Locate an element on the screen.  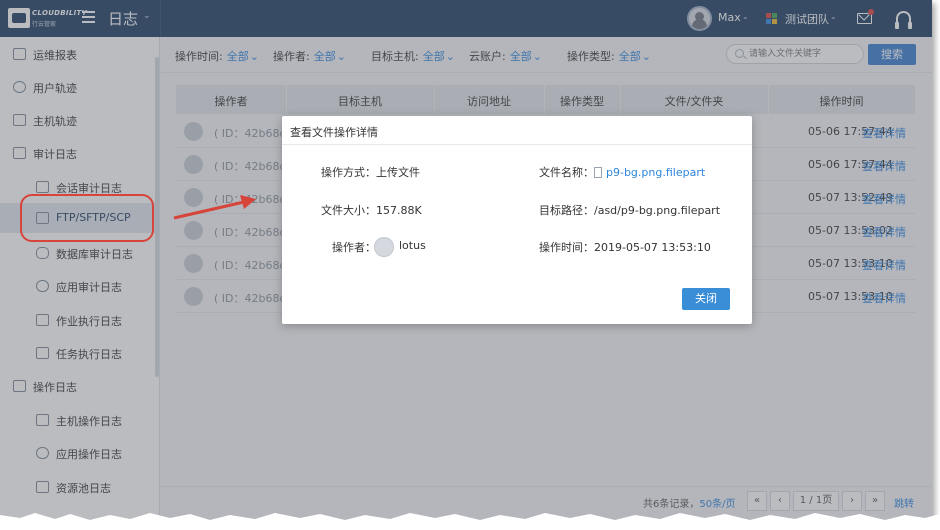
op-method-field: 操作方式：上传文件 is located at coordinates (370, 172).